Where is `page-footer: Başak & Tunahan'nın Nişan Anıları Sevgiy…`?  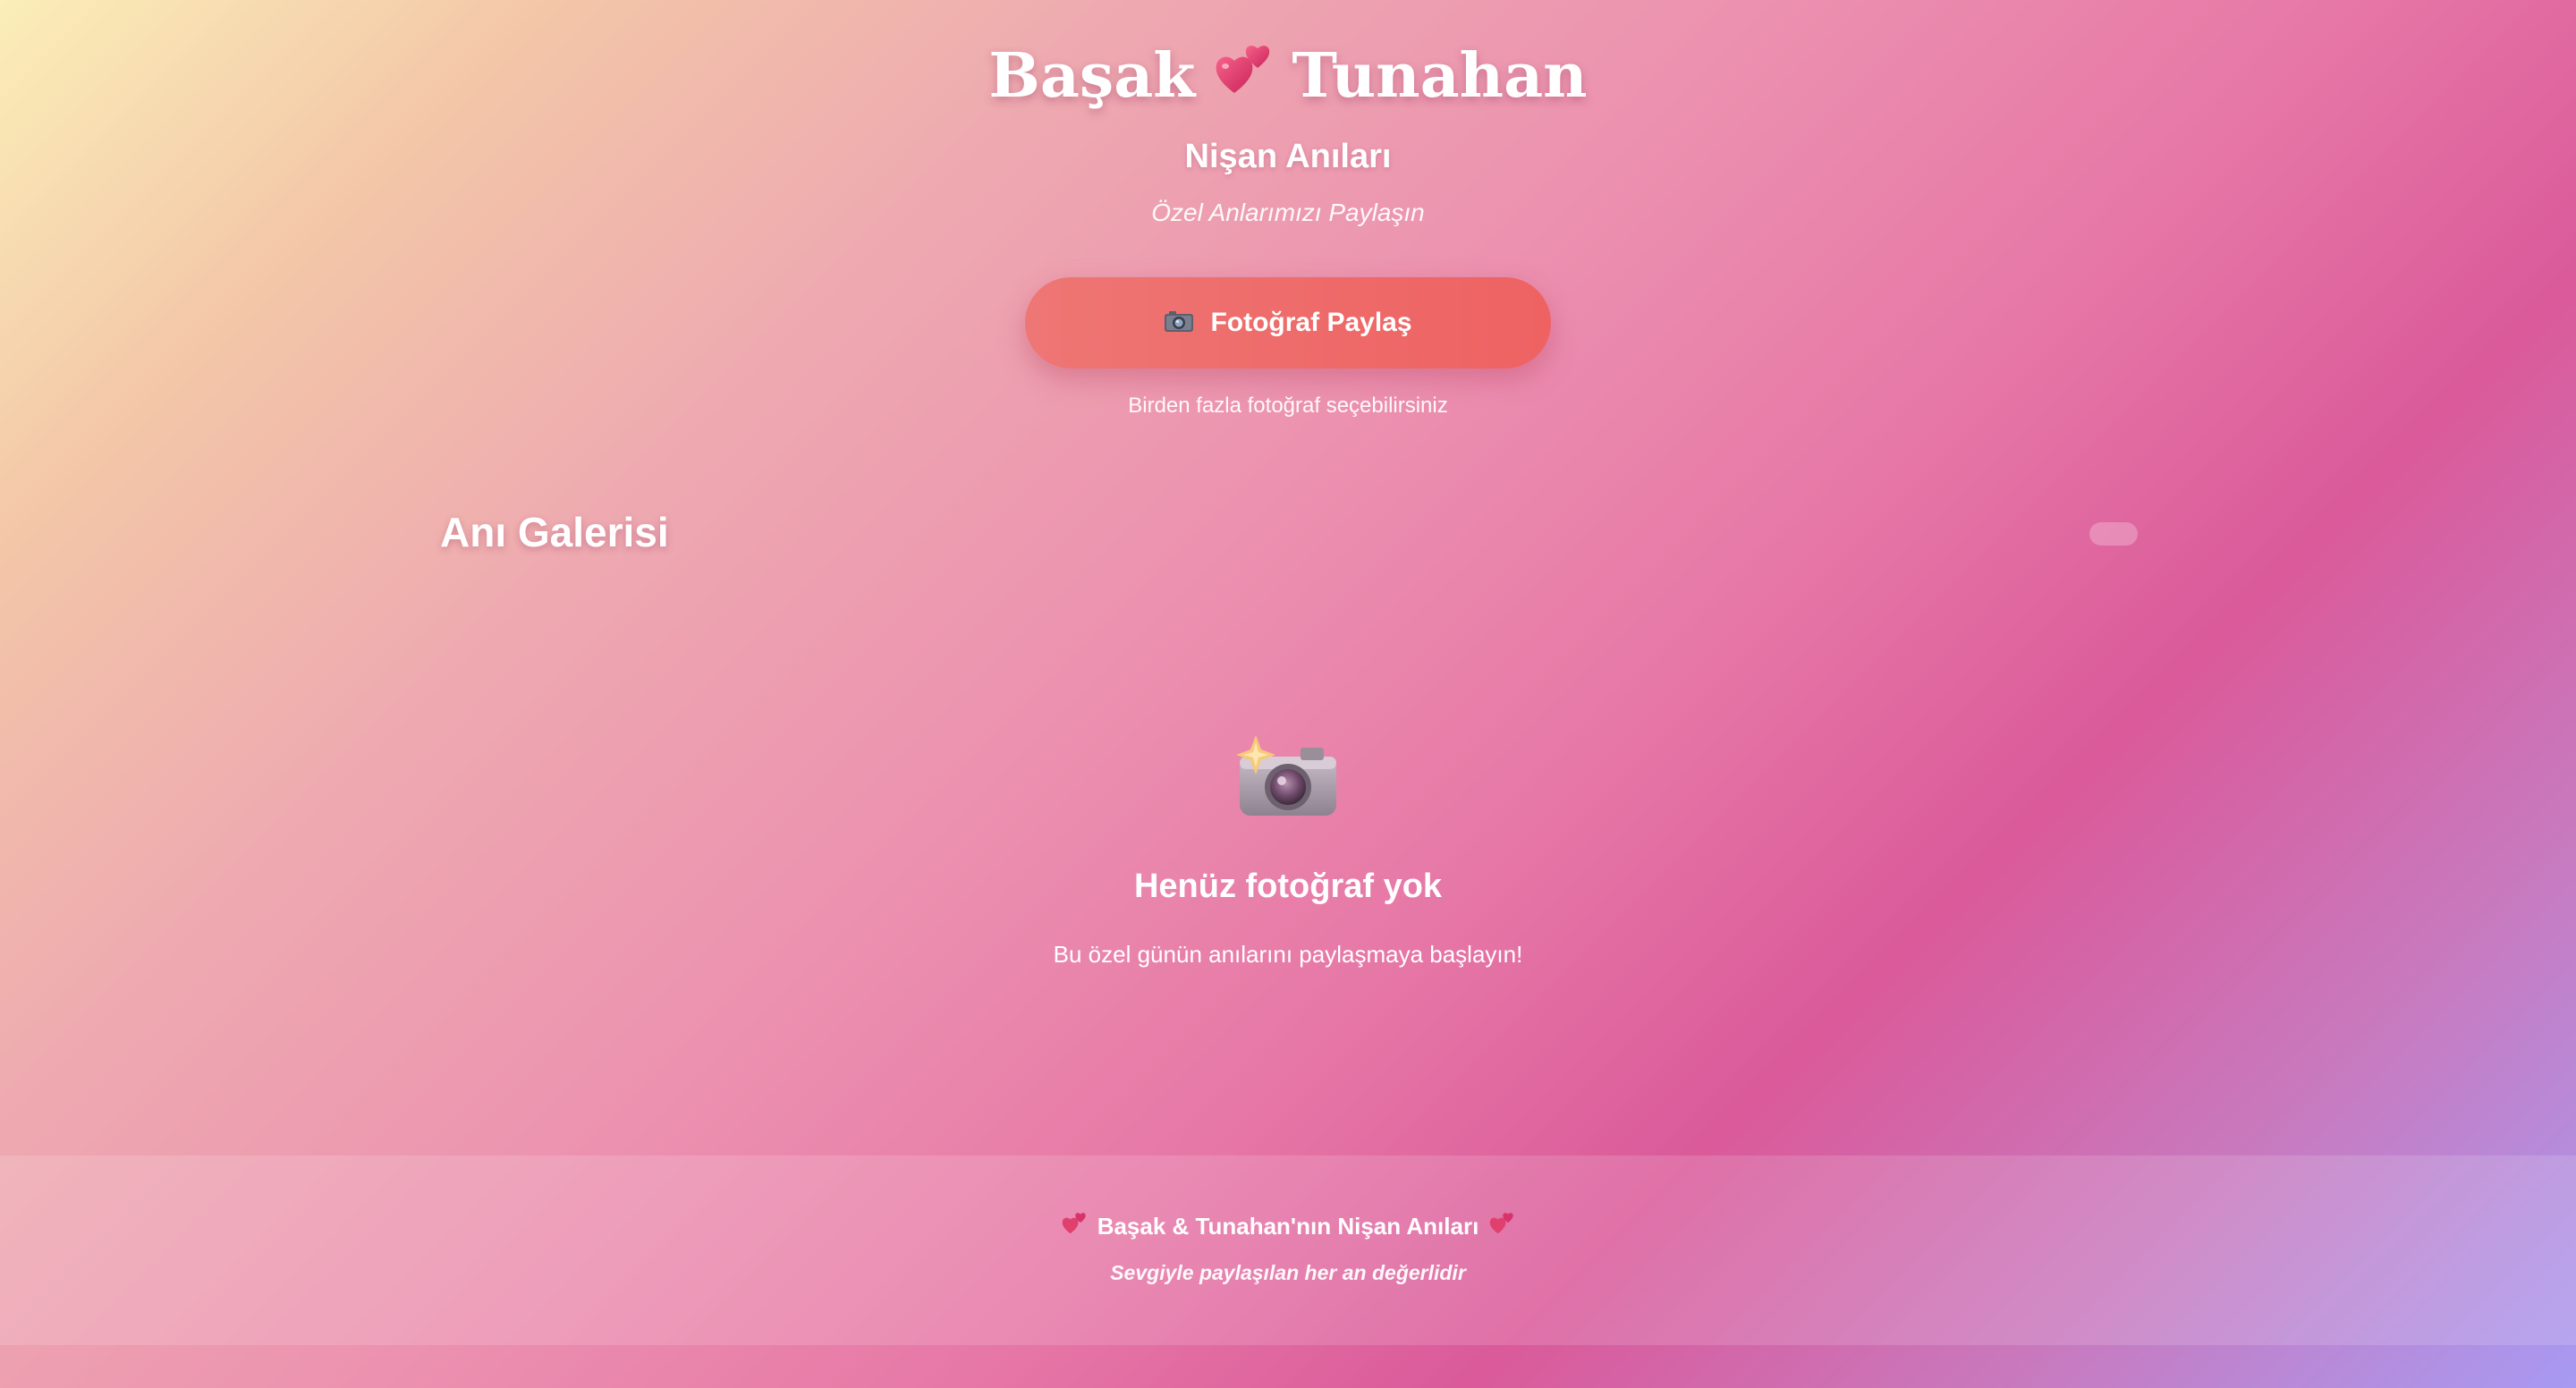
page-footer: Başak & Tunahan'nın Nişan Anıları Sevgiy… is located at coordinates (1288, 1250).